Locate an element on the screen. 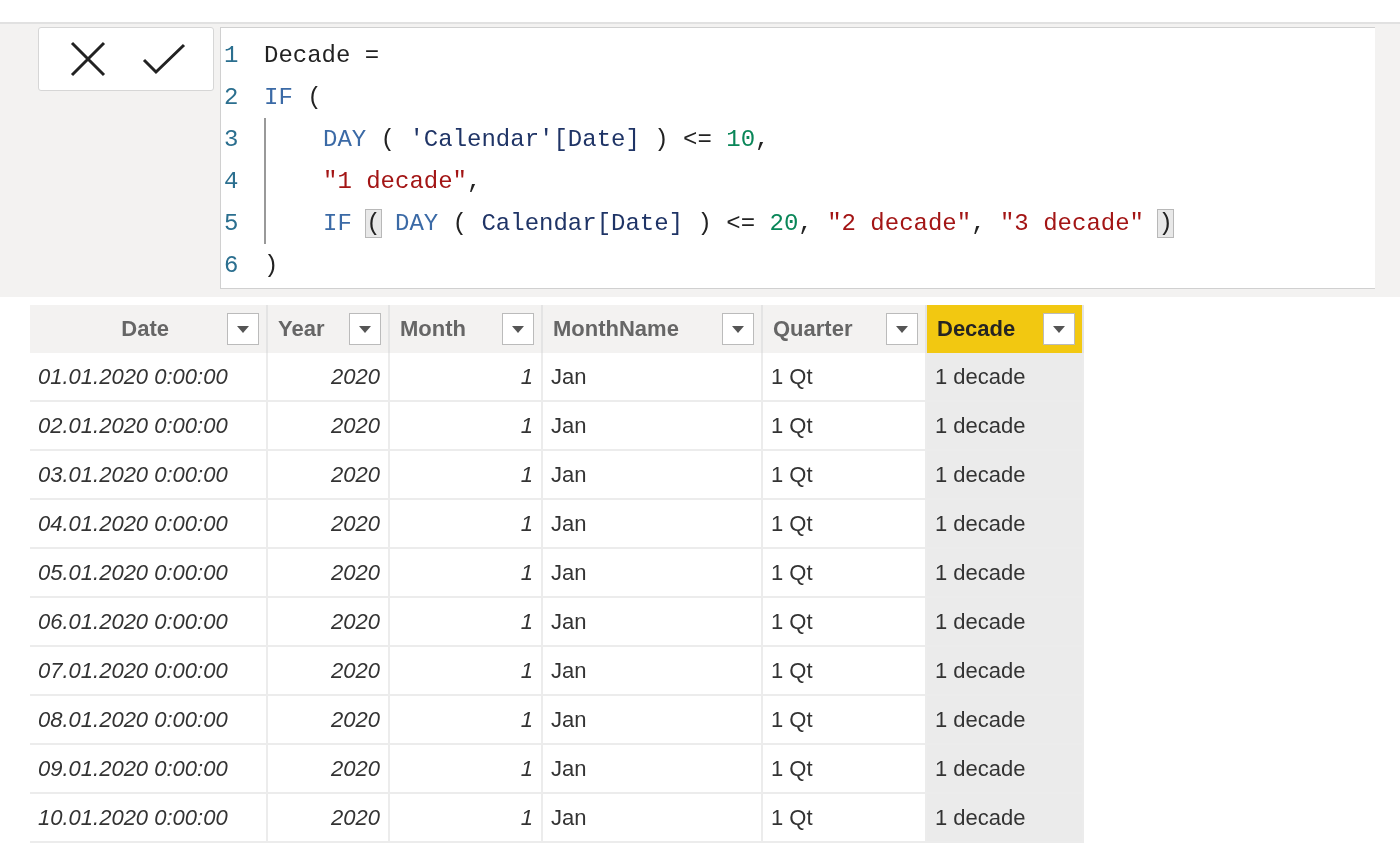 The height and width of the screenshot is (867, 1400). table-cell: 06.01.2020 0:00:00 is located at coordinates (149, 622).